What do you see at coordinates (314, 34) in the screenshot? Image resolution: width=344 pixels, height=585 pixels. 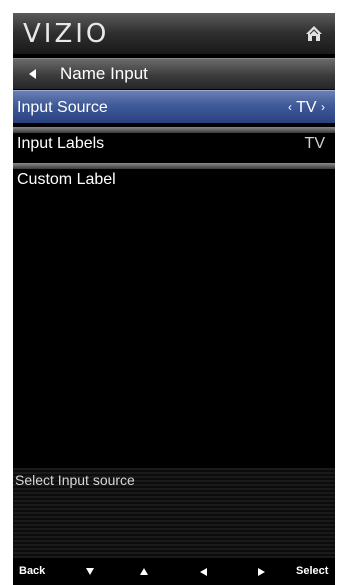 I see `home-icon` at bounding box center [314, 34].